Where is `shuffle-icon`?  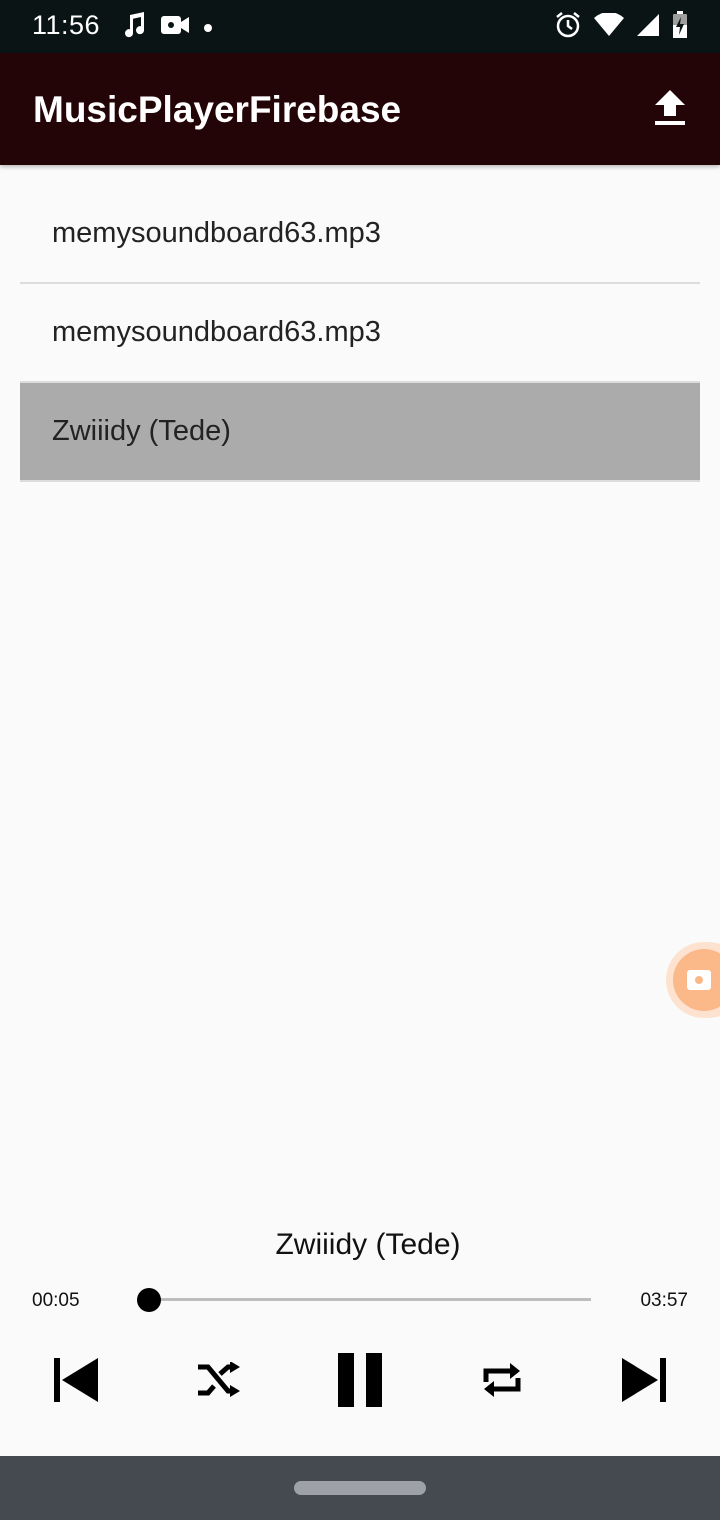 shuffle-icon is located at coordinates (219, 1379).